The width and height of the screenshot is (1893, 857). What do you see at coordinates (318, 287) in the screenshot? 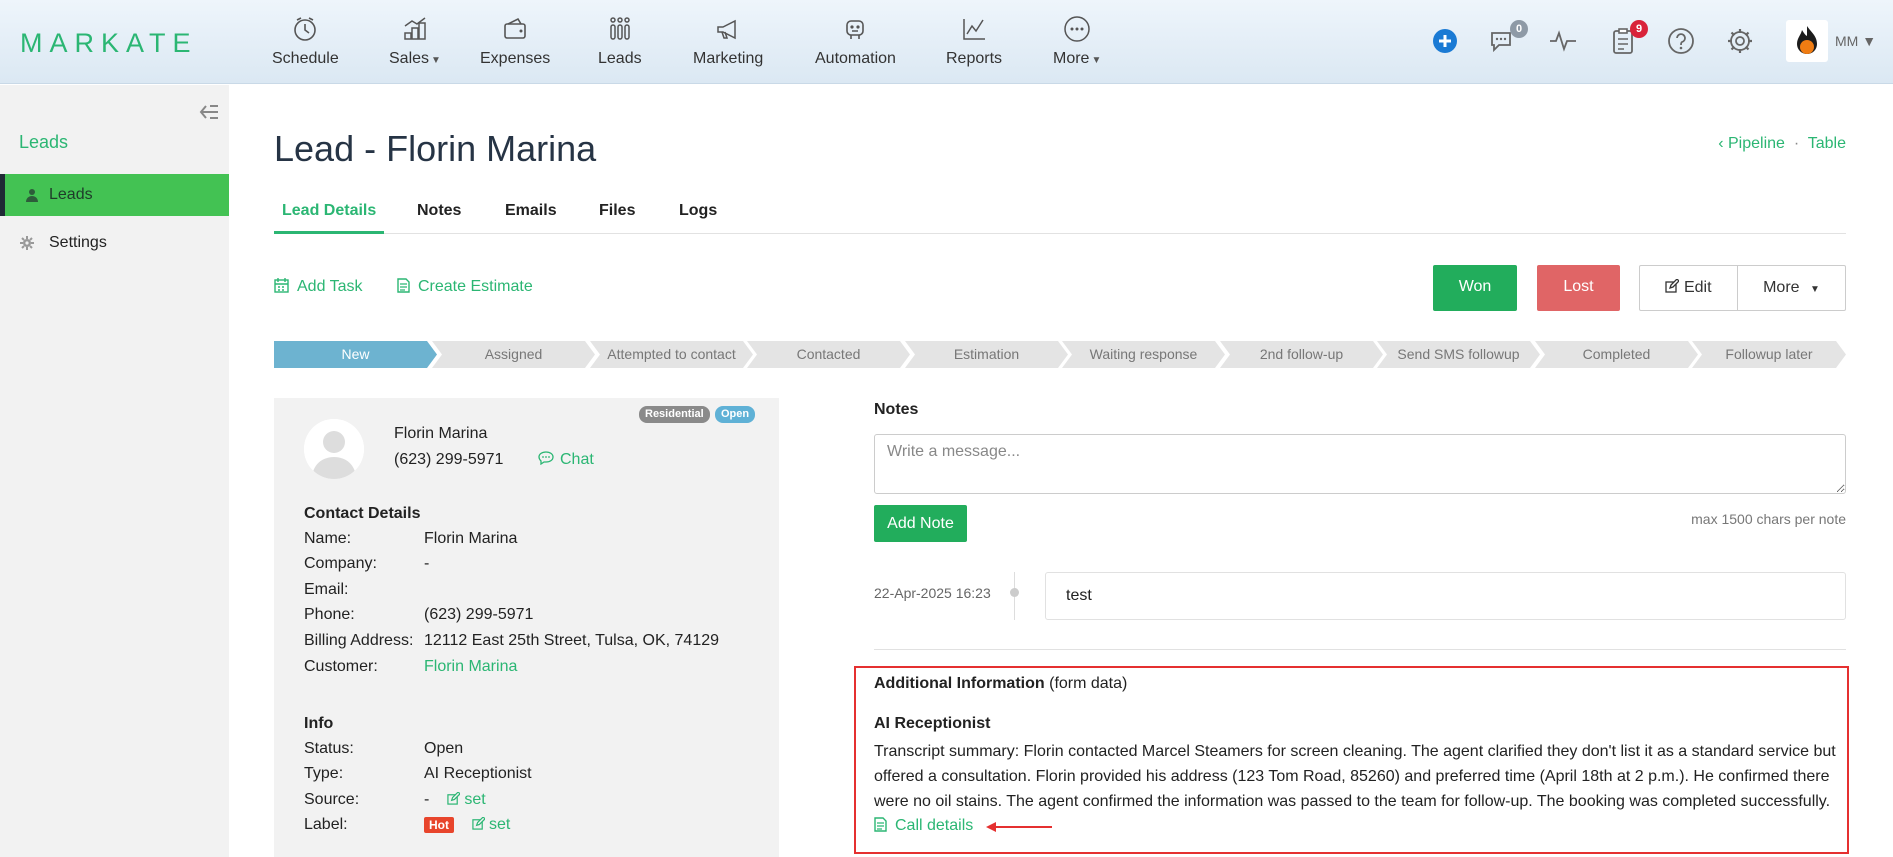
I see `add-task-link: Add Task` at bounding box center [318, 287].